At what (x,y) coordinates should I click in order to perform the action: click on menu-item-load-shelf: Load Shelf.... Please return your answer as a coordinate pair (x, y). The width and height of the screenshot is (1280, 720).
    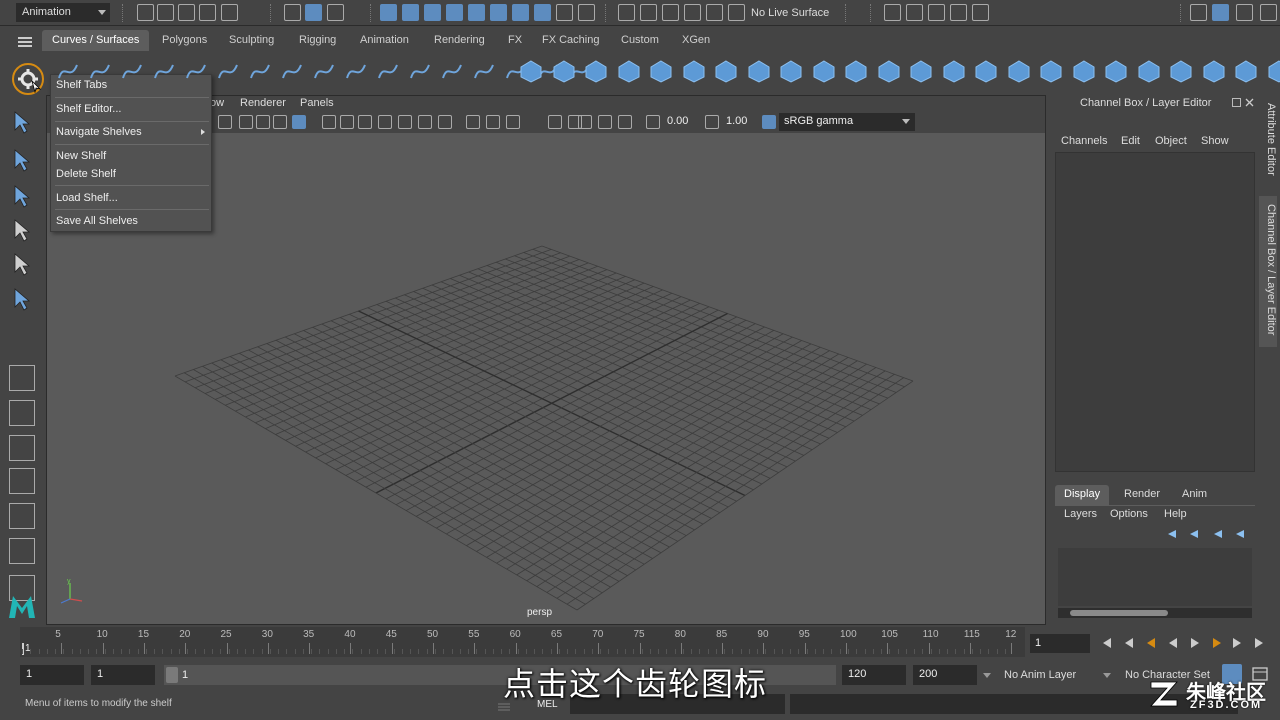
    Looking at the image, I should click on (87, 198).